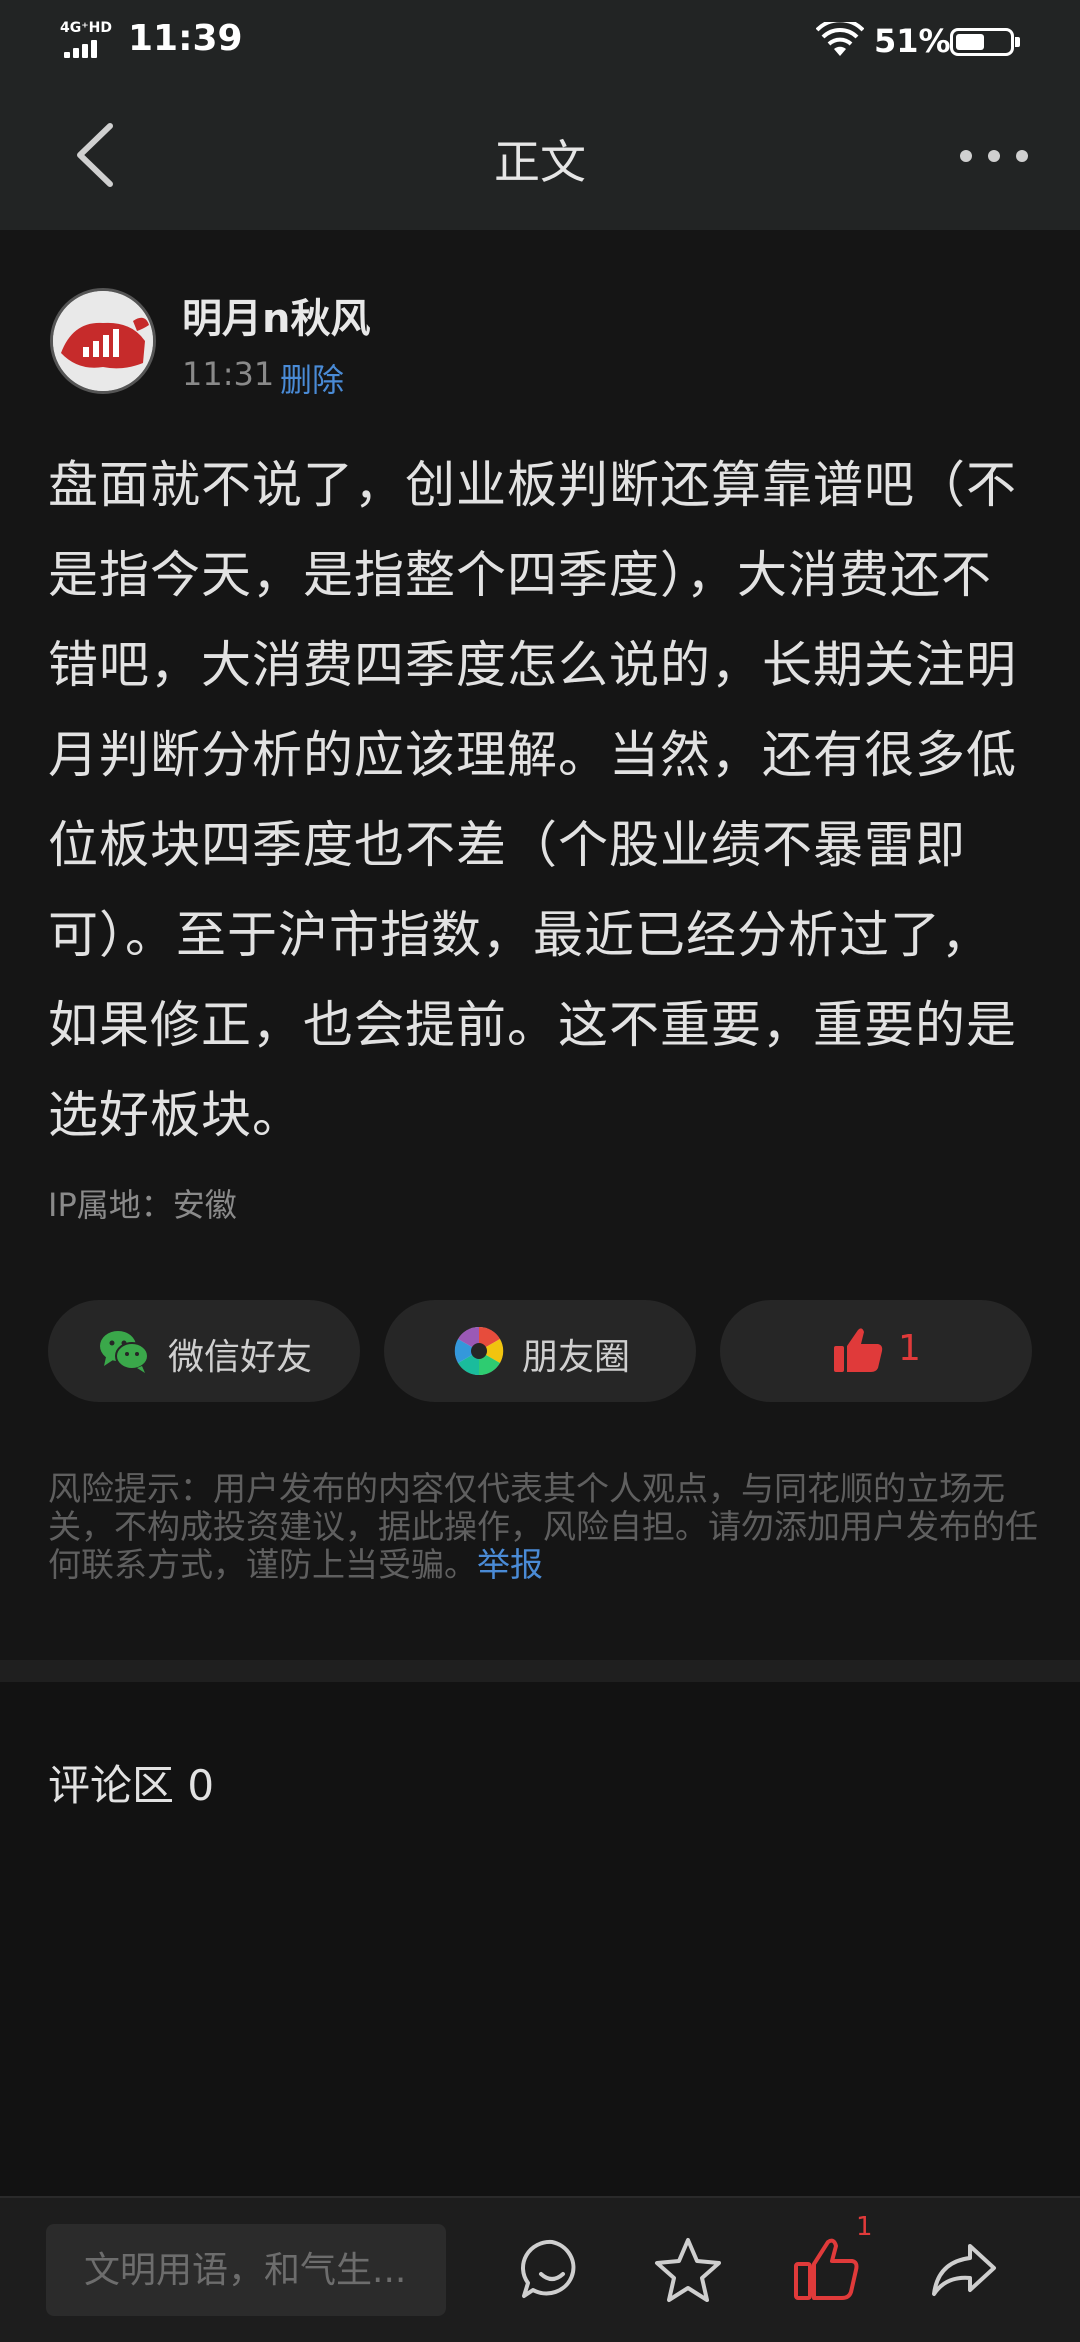 This screenshot has width=1080, height=2342. I want to click on ip-location: IP属地：安徽, so click(142, 1205).